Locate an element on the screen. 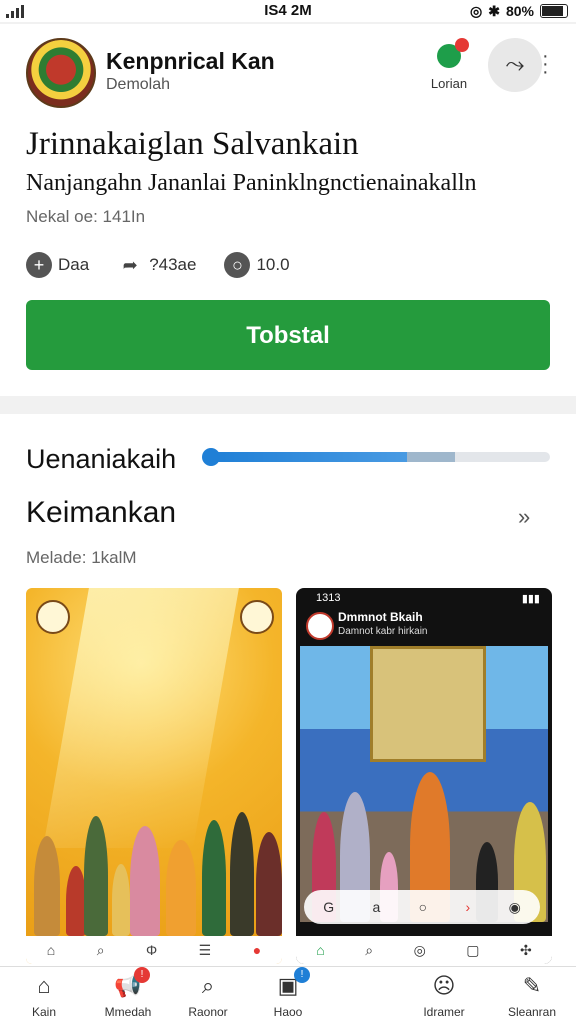 Image resolution: width=576 pixels, height=1025 pixels. nav-home-label: Kain is located at coordinates (44, 1012).